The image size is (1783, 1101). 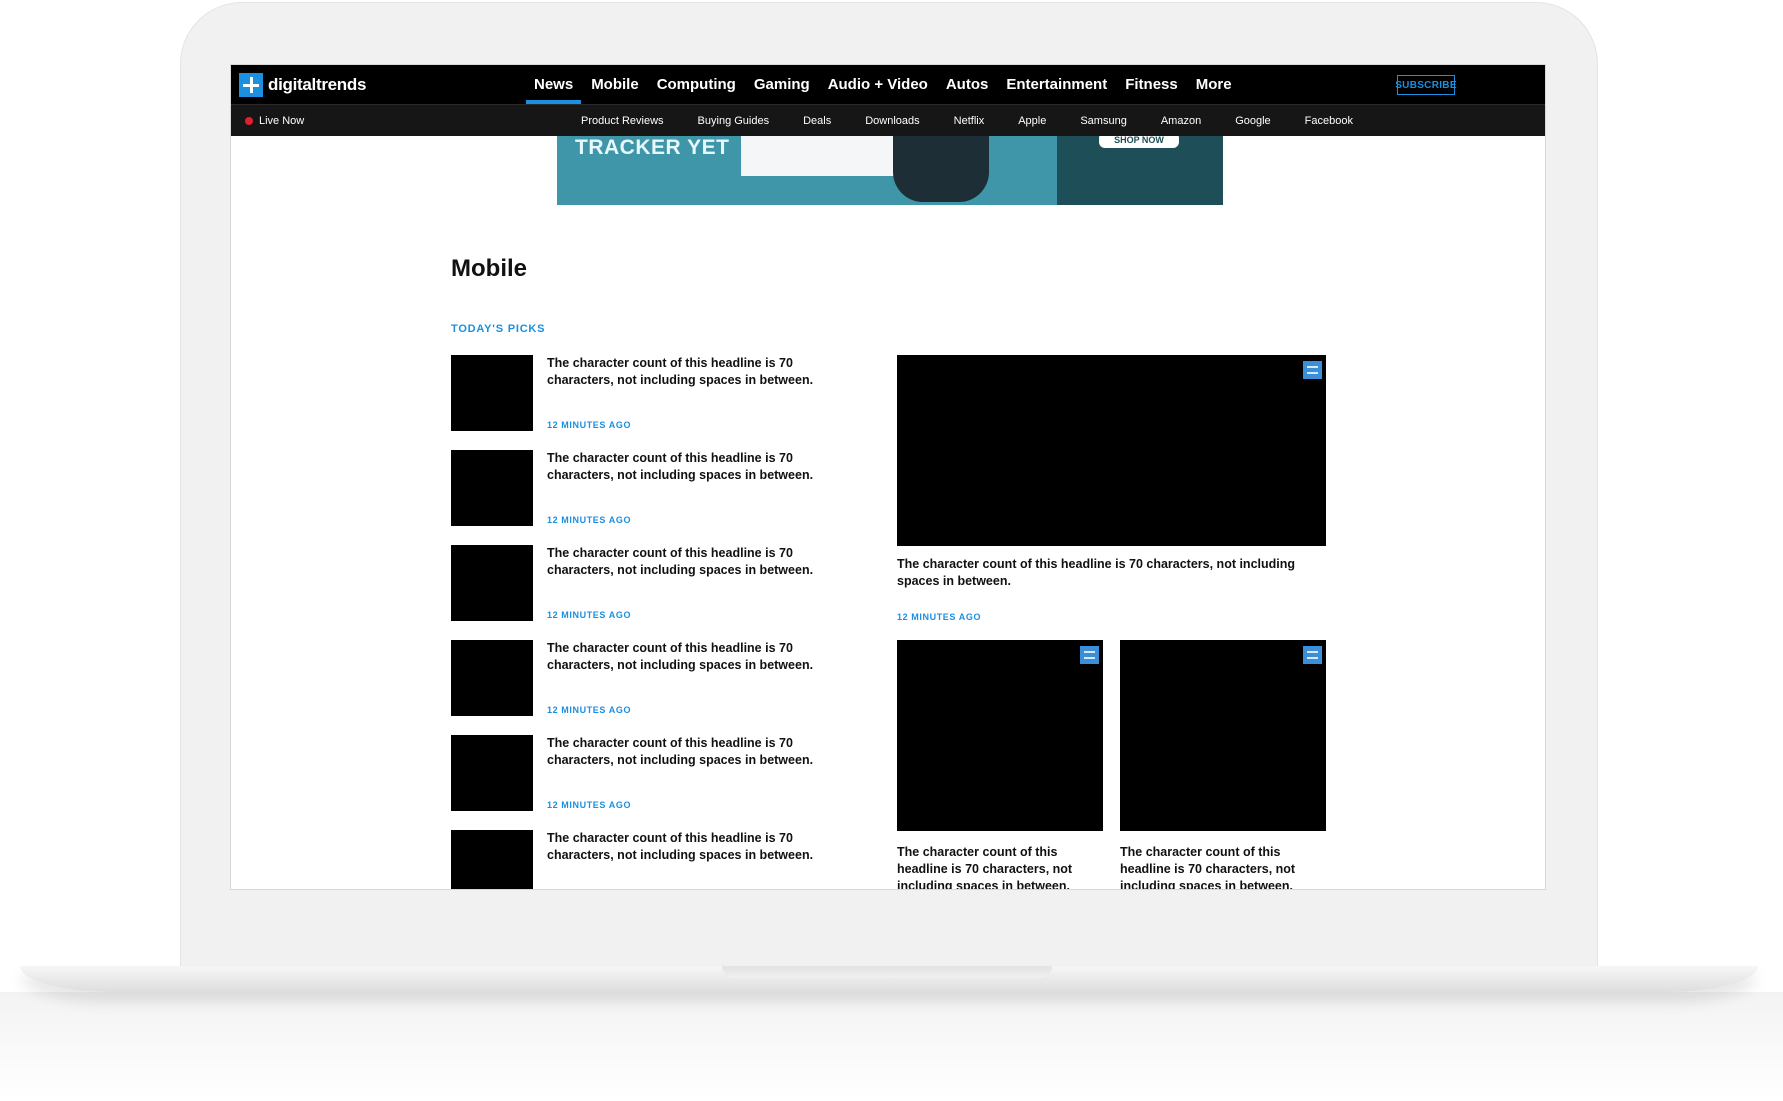 I want to click on page-title: Mobile, so click(x=489, y=268).